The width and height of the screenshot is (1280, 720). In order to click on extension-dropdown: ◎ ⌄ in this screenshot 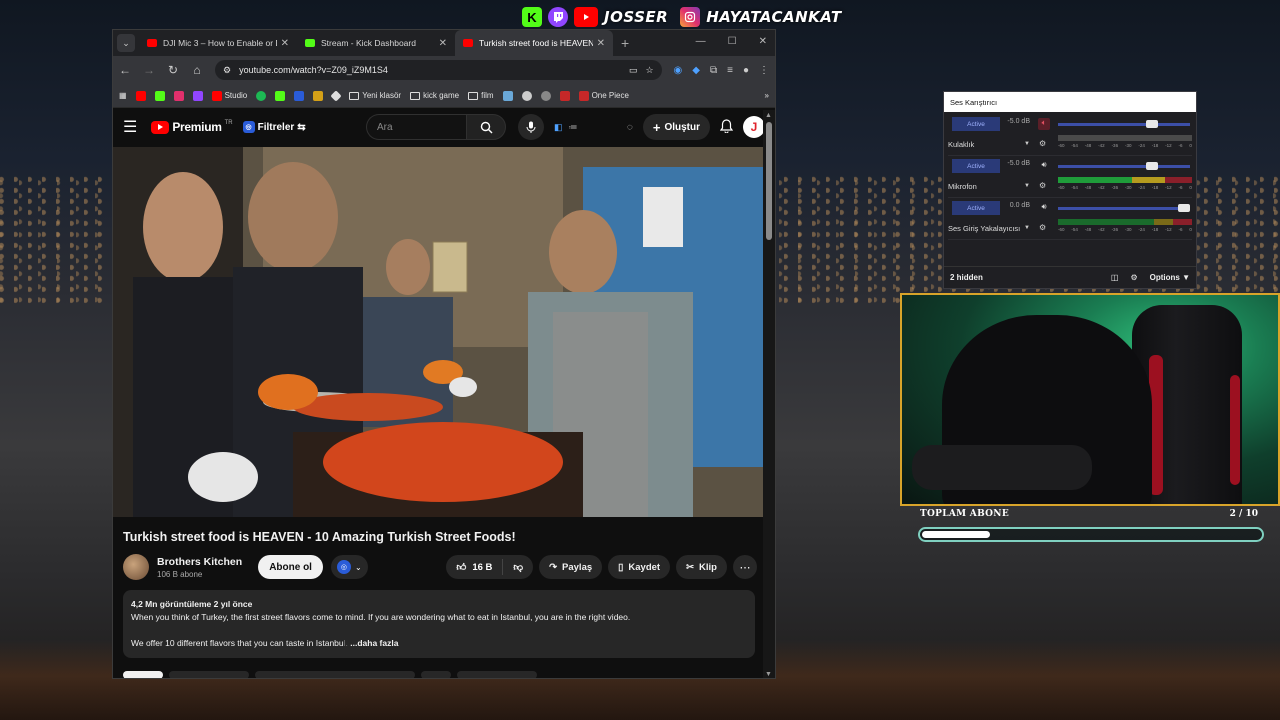, I will do `click(349, 567)`.